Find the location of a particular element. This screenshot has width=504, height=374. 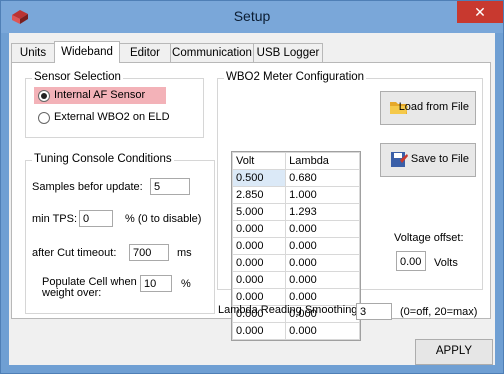

window-title: Setup is located at coordinates (252, 16).